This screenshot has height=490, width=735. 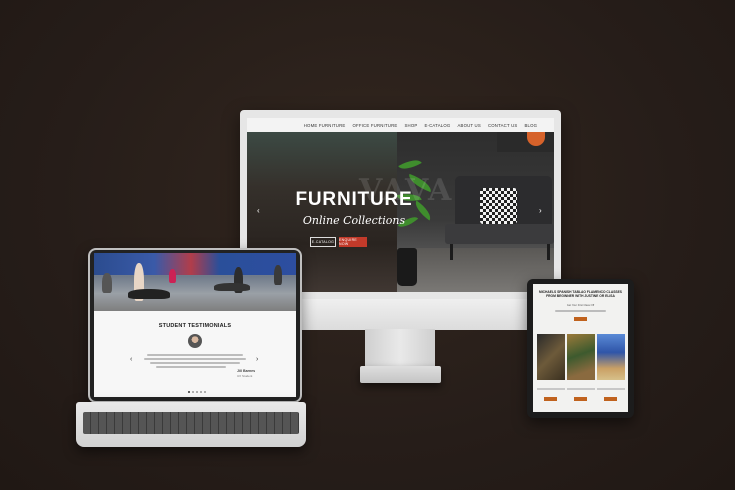 What do you see at coordinates (580, 311) in the screenshot?
I see `tablet-text` at bounding box center [580, 311].